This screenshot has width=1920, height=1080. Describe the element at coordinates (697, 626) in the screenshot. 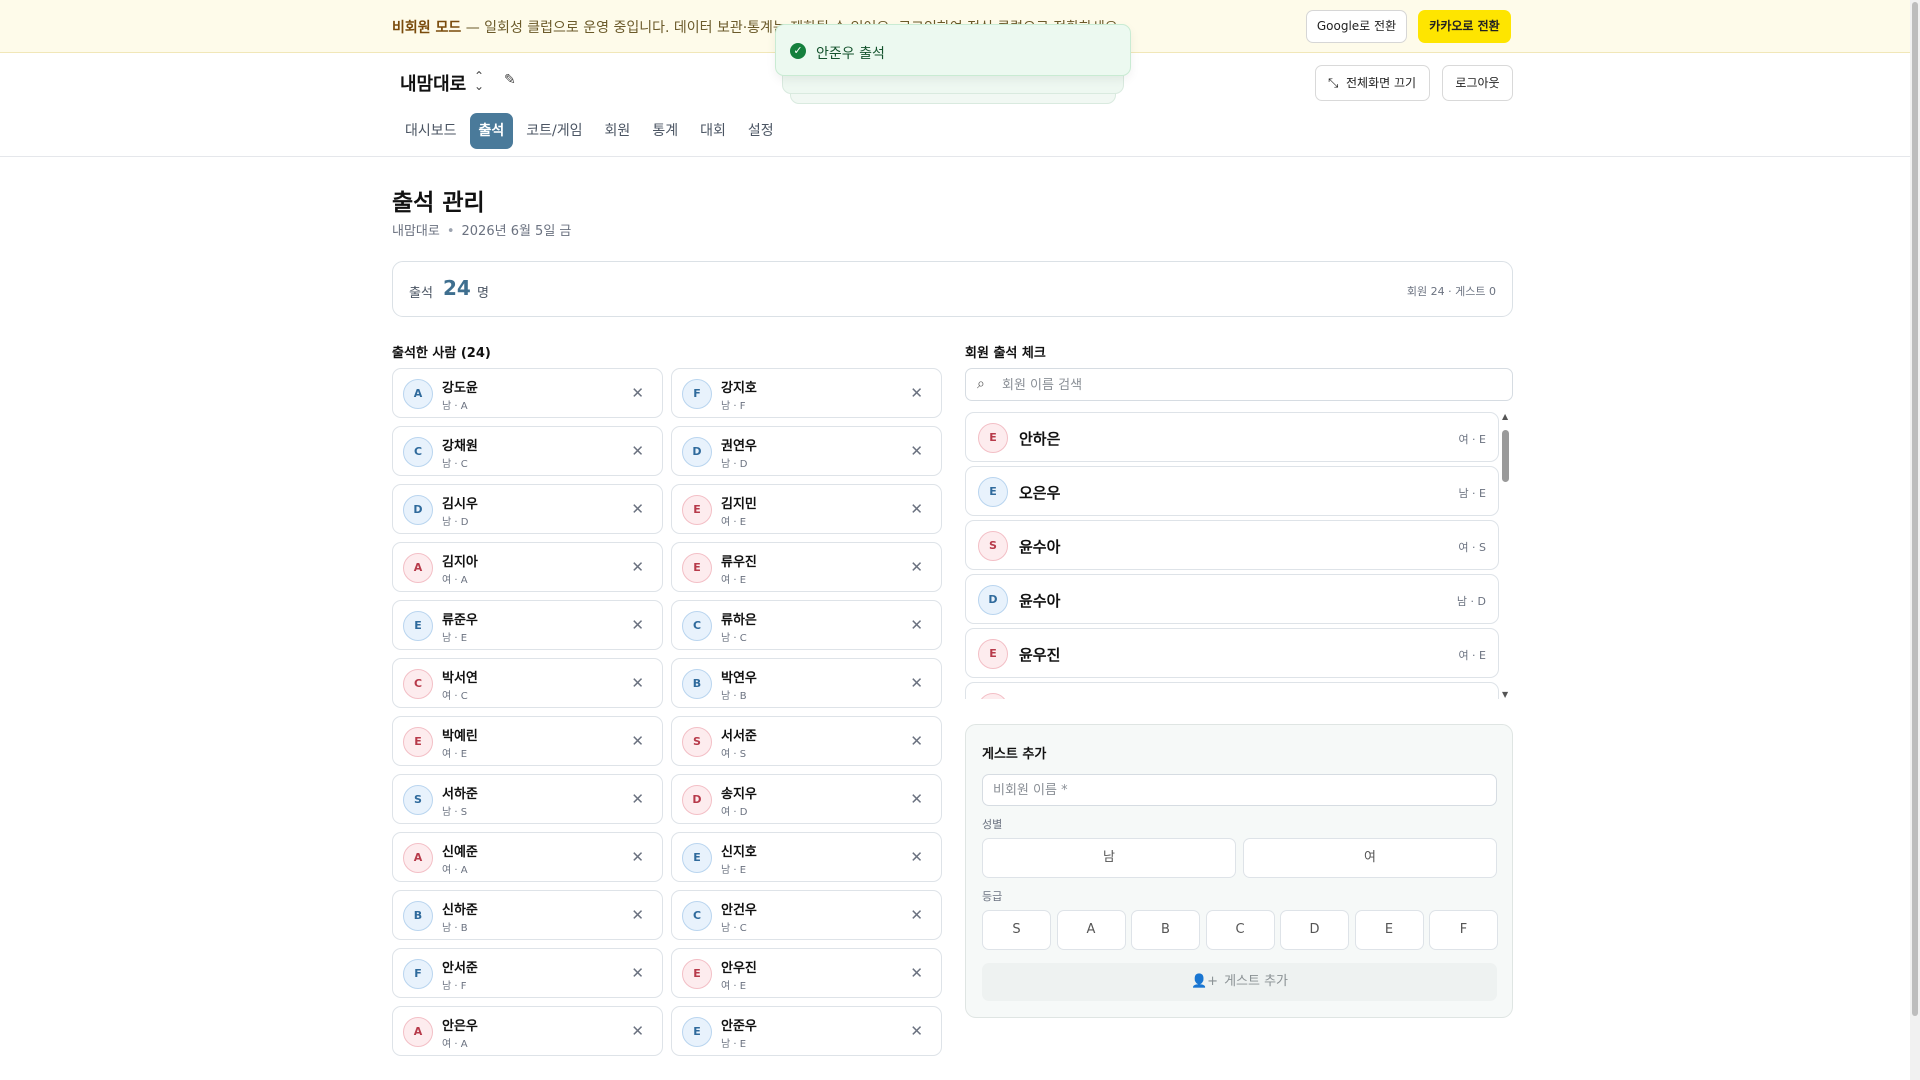

I see `grade-avatar: C` at that location.